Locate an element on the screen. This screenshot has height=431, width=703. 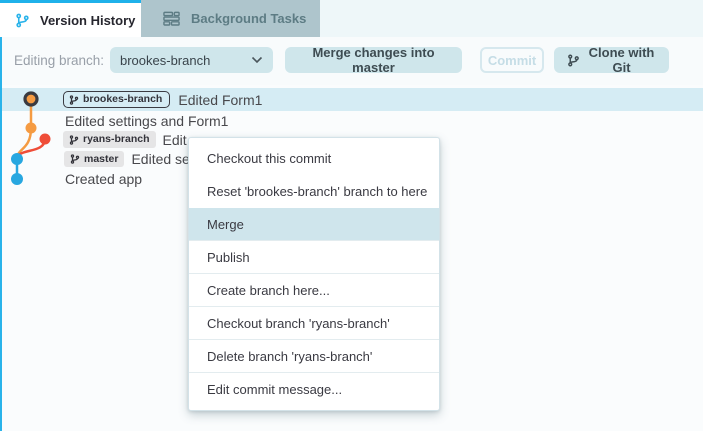
commit-row: Edited settings and Form1 is located at coordinates (146, 121).